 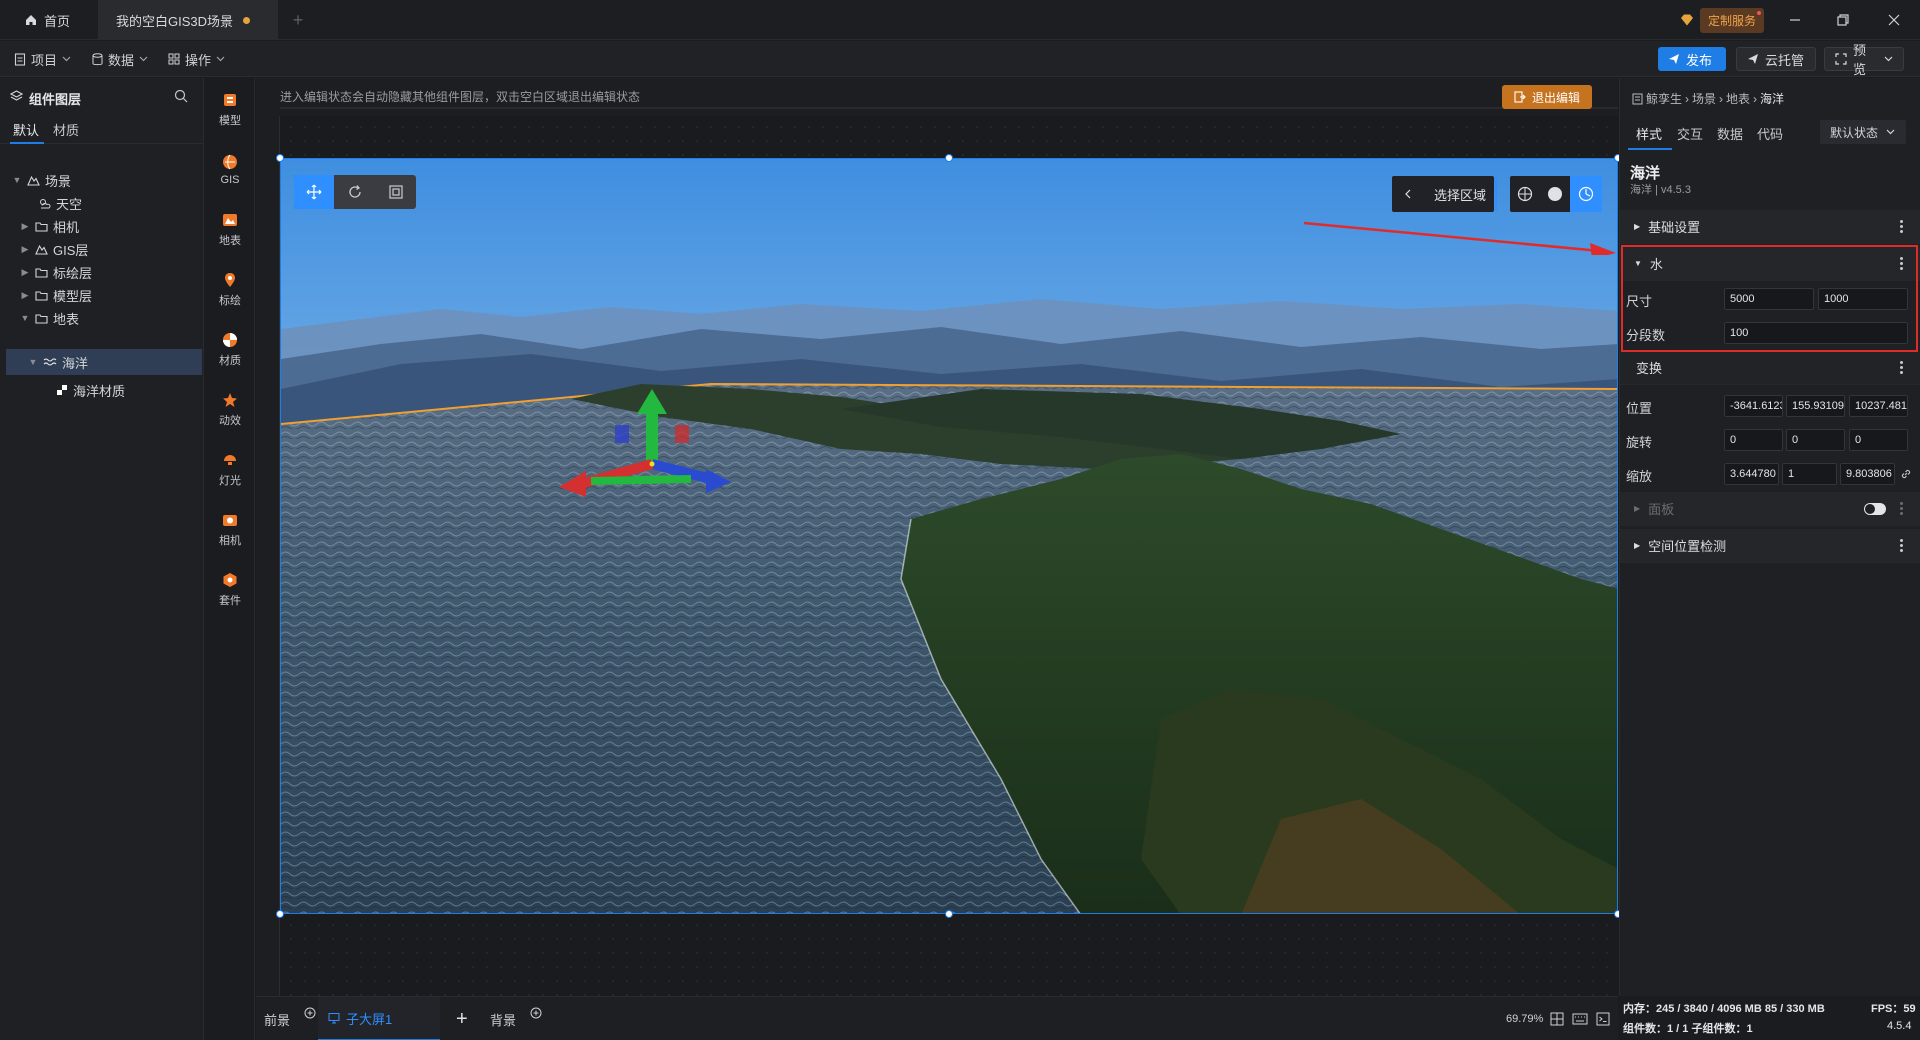 I want to click on tool-model: 模型, so click(x=230, y=110).